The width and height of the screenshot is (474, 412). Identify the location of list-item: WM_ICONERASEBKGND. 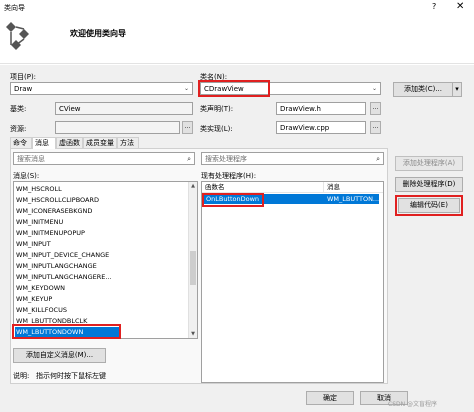
(54, 211).